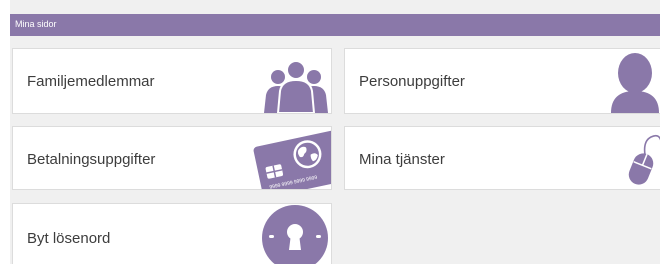  What do you see at coordinates (295, 234) in the screenshot?
I see `keyhole-icon` at bounding box center [295, 234].